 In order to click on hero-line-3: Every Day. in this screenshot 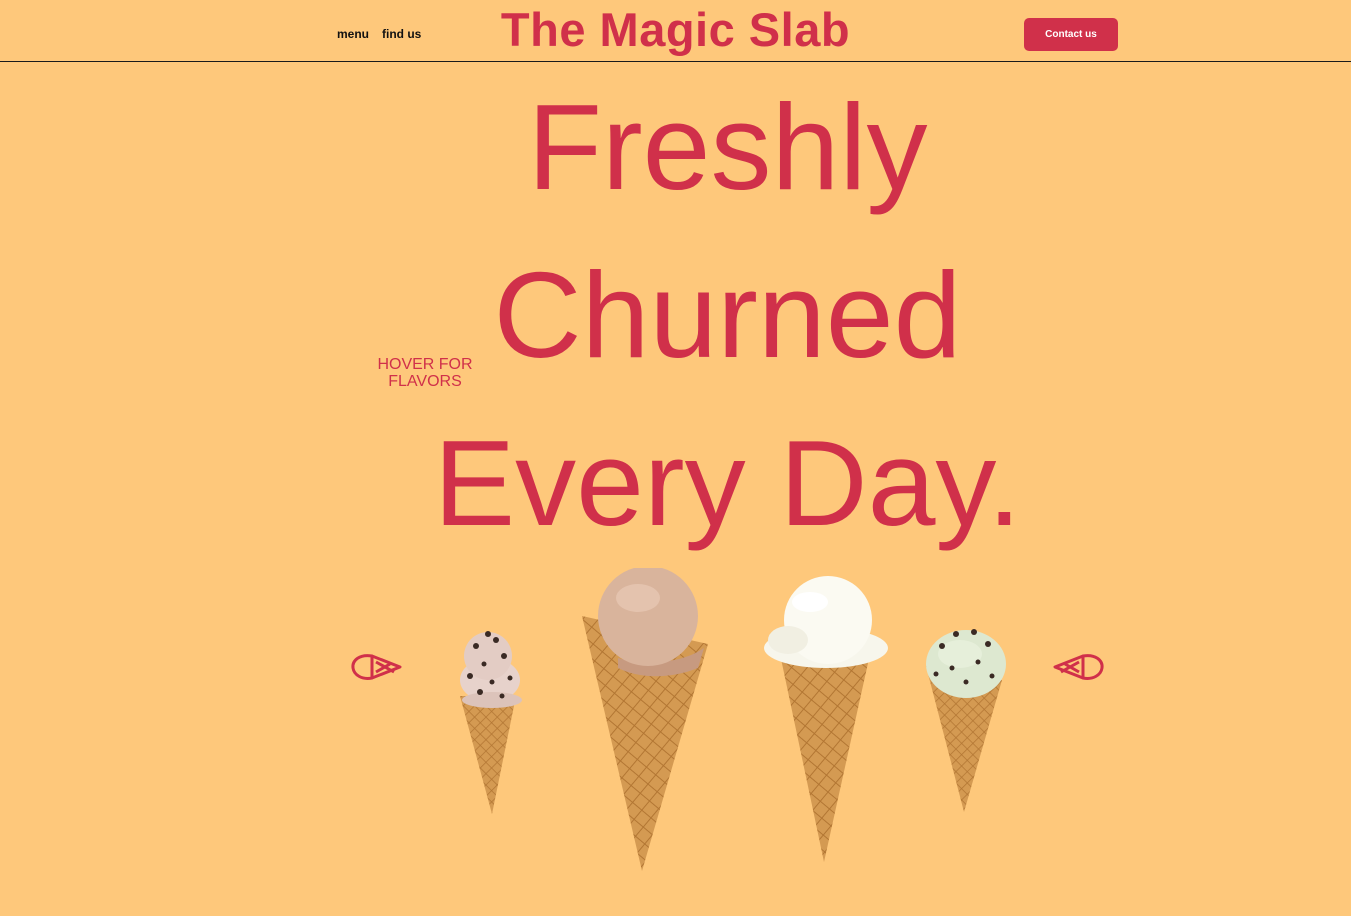, I will do `click(727, 483)`.